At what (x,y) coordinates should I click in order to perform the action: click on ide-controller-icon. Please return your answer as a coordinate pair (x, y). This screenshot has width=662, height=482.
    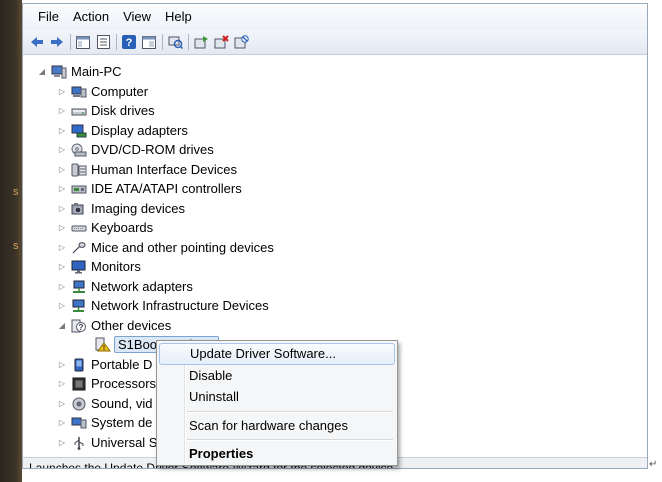
    Looking at the image, I should click on (79, 189).